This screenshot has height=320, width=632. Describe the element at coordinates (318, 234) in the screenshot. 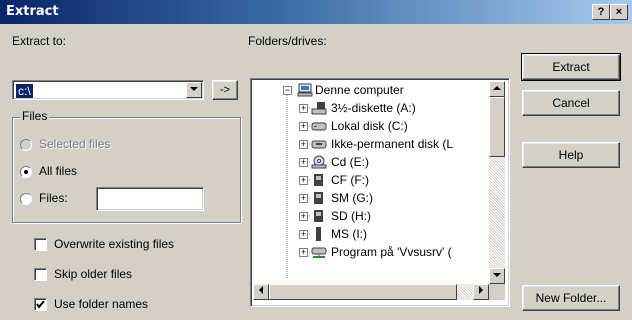

I see `memory-stick-icon` at that location.